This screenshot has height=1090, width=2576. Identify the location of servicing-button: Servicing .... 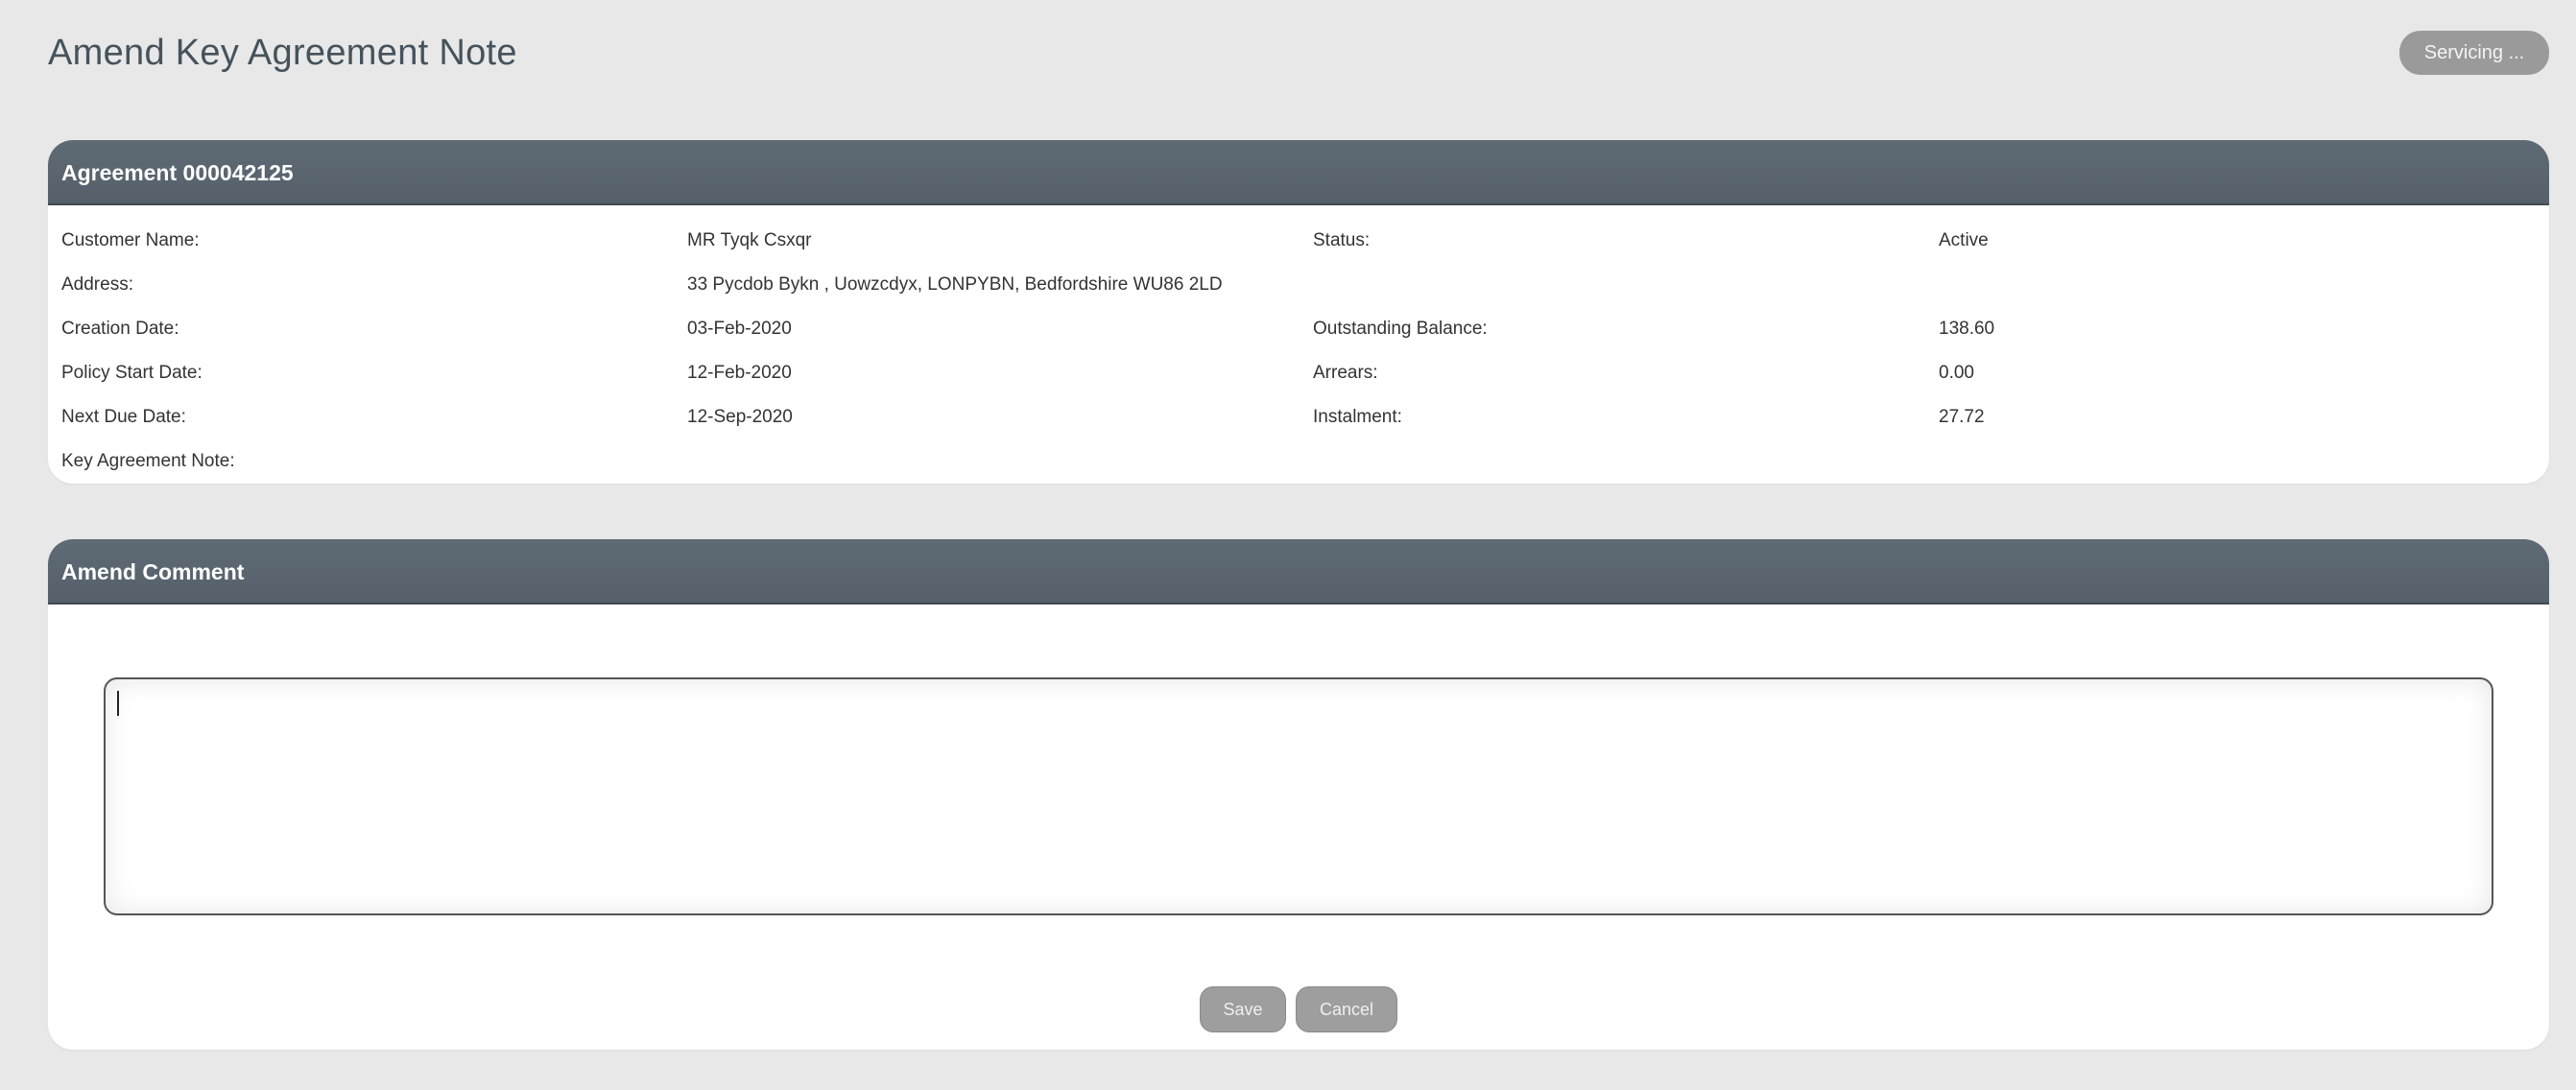
(2474, 53).